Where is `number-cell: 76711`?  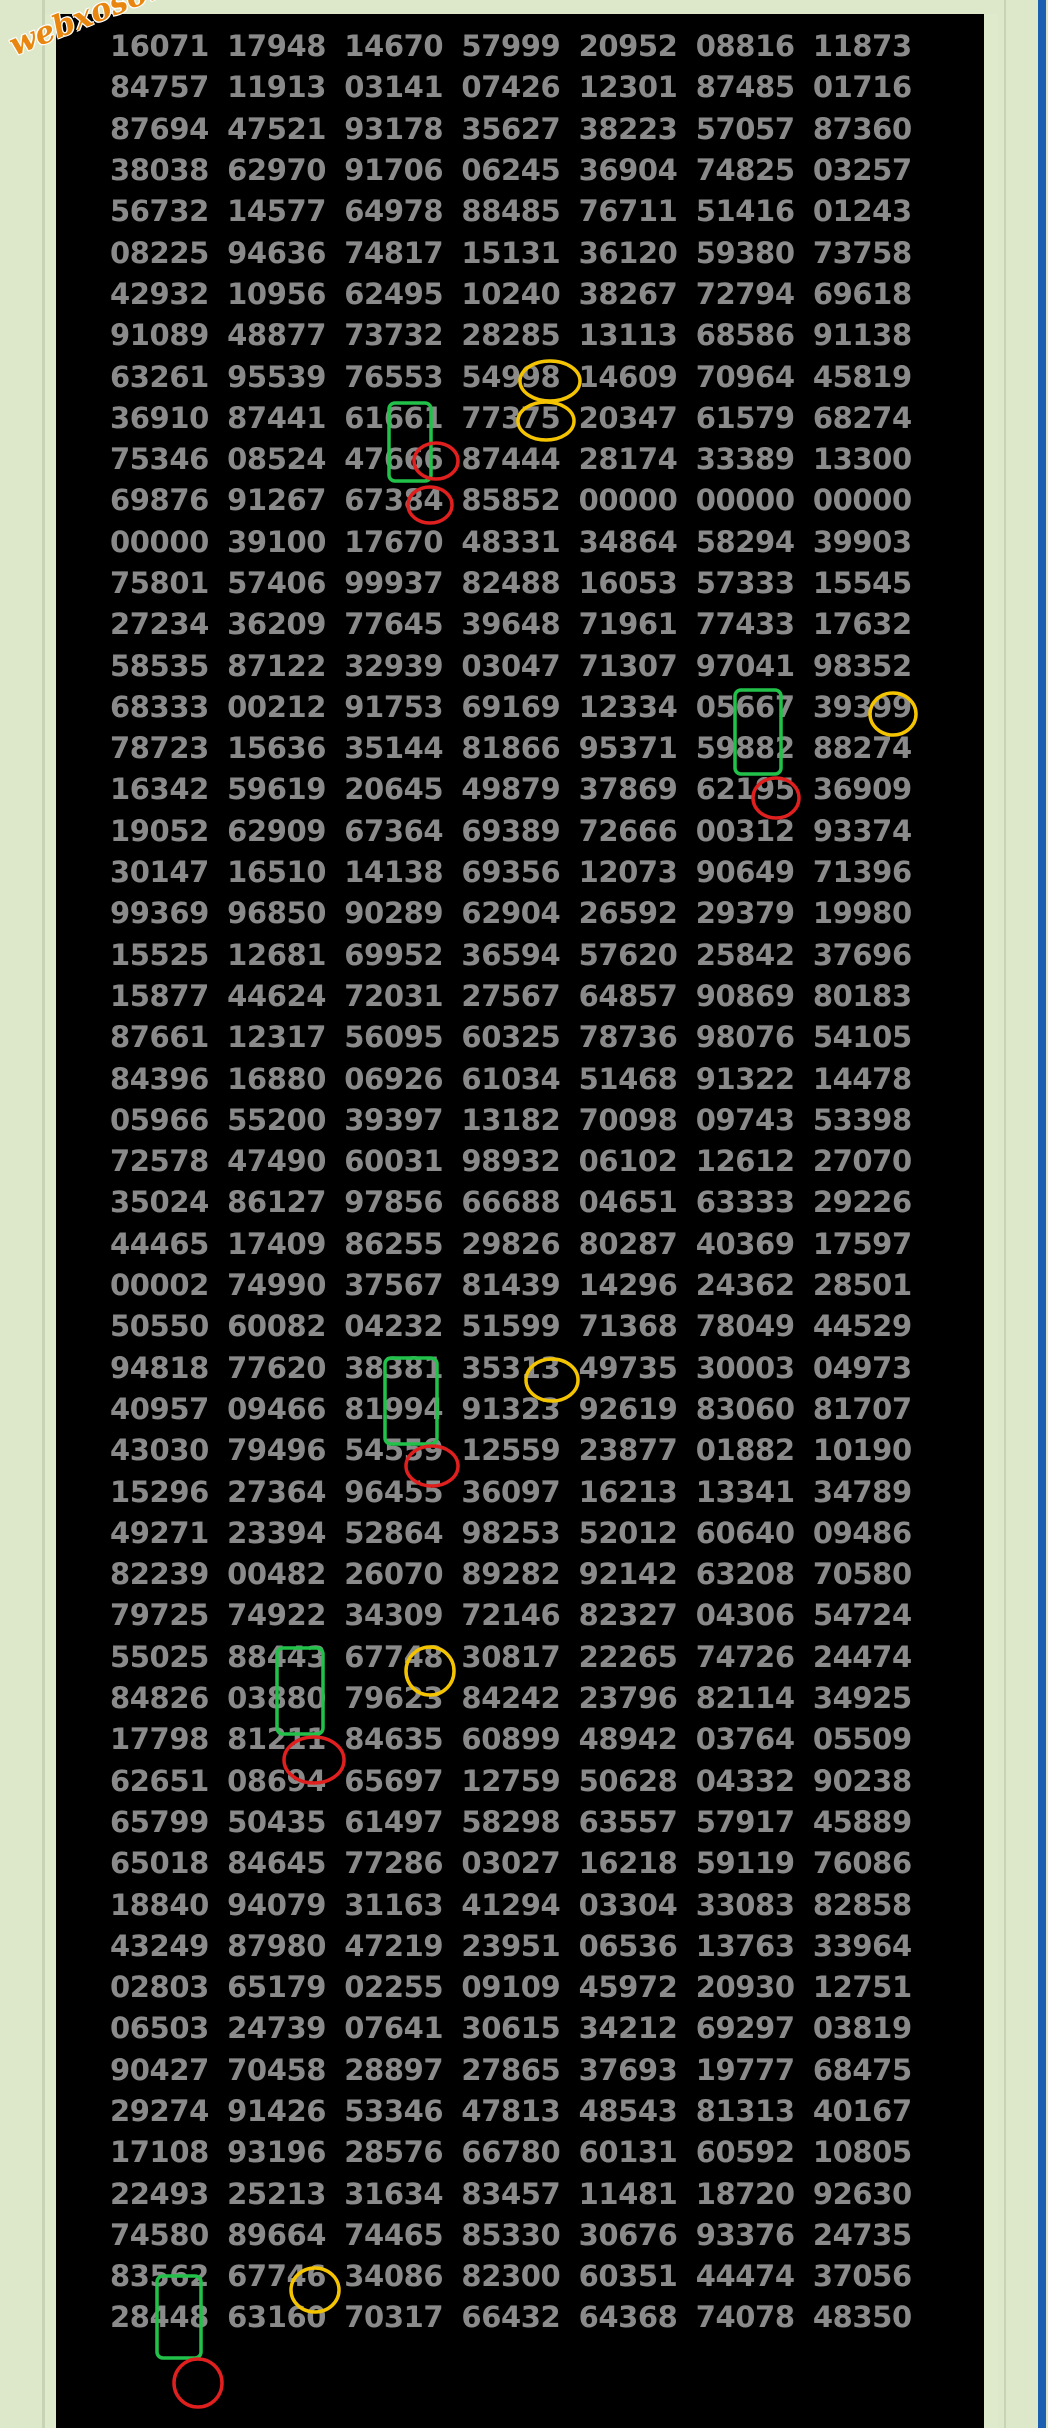
number-cell: 76711 is located at coordinates (628, 211).